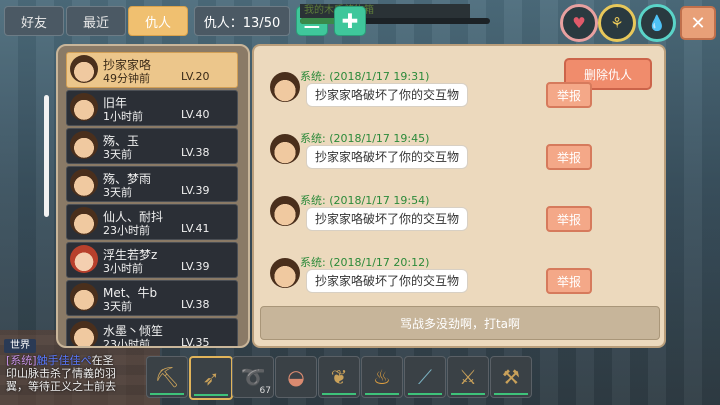 This screenshot has height=405, width=720. I want to click on hotbar-slot: ⚔, so click(468, 377).